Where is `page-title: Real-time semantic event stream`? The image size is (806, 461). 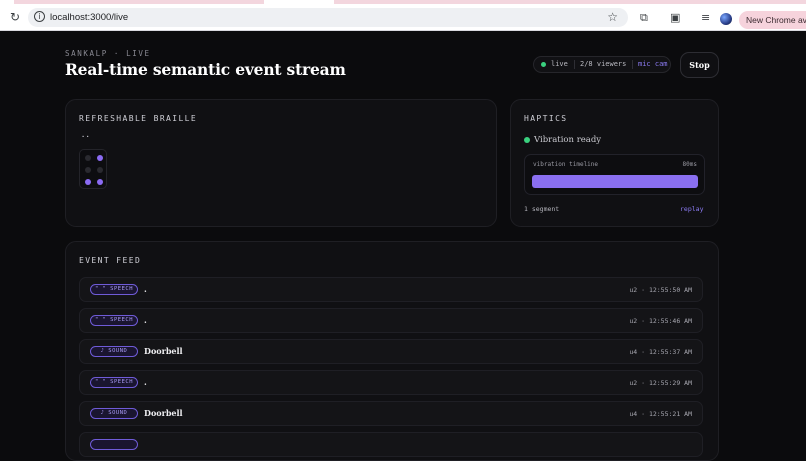
page-title: Real-time semantic event stream is located at coordinates (205, 69).